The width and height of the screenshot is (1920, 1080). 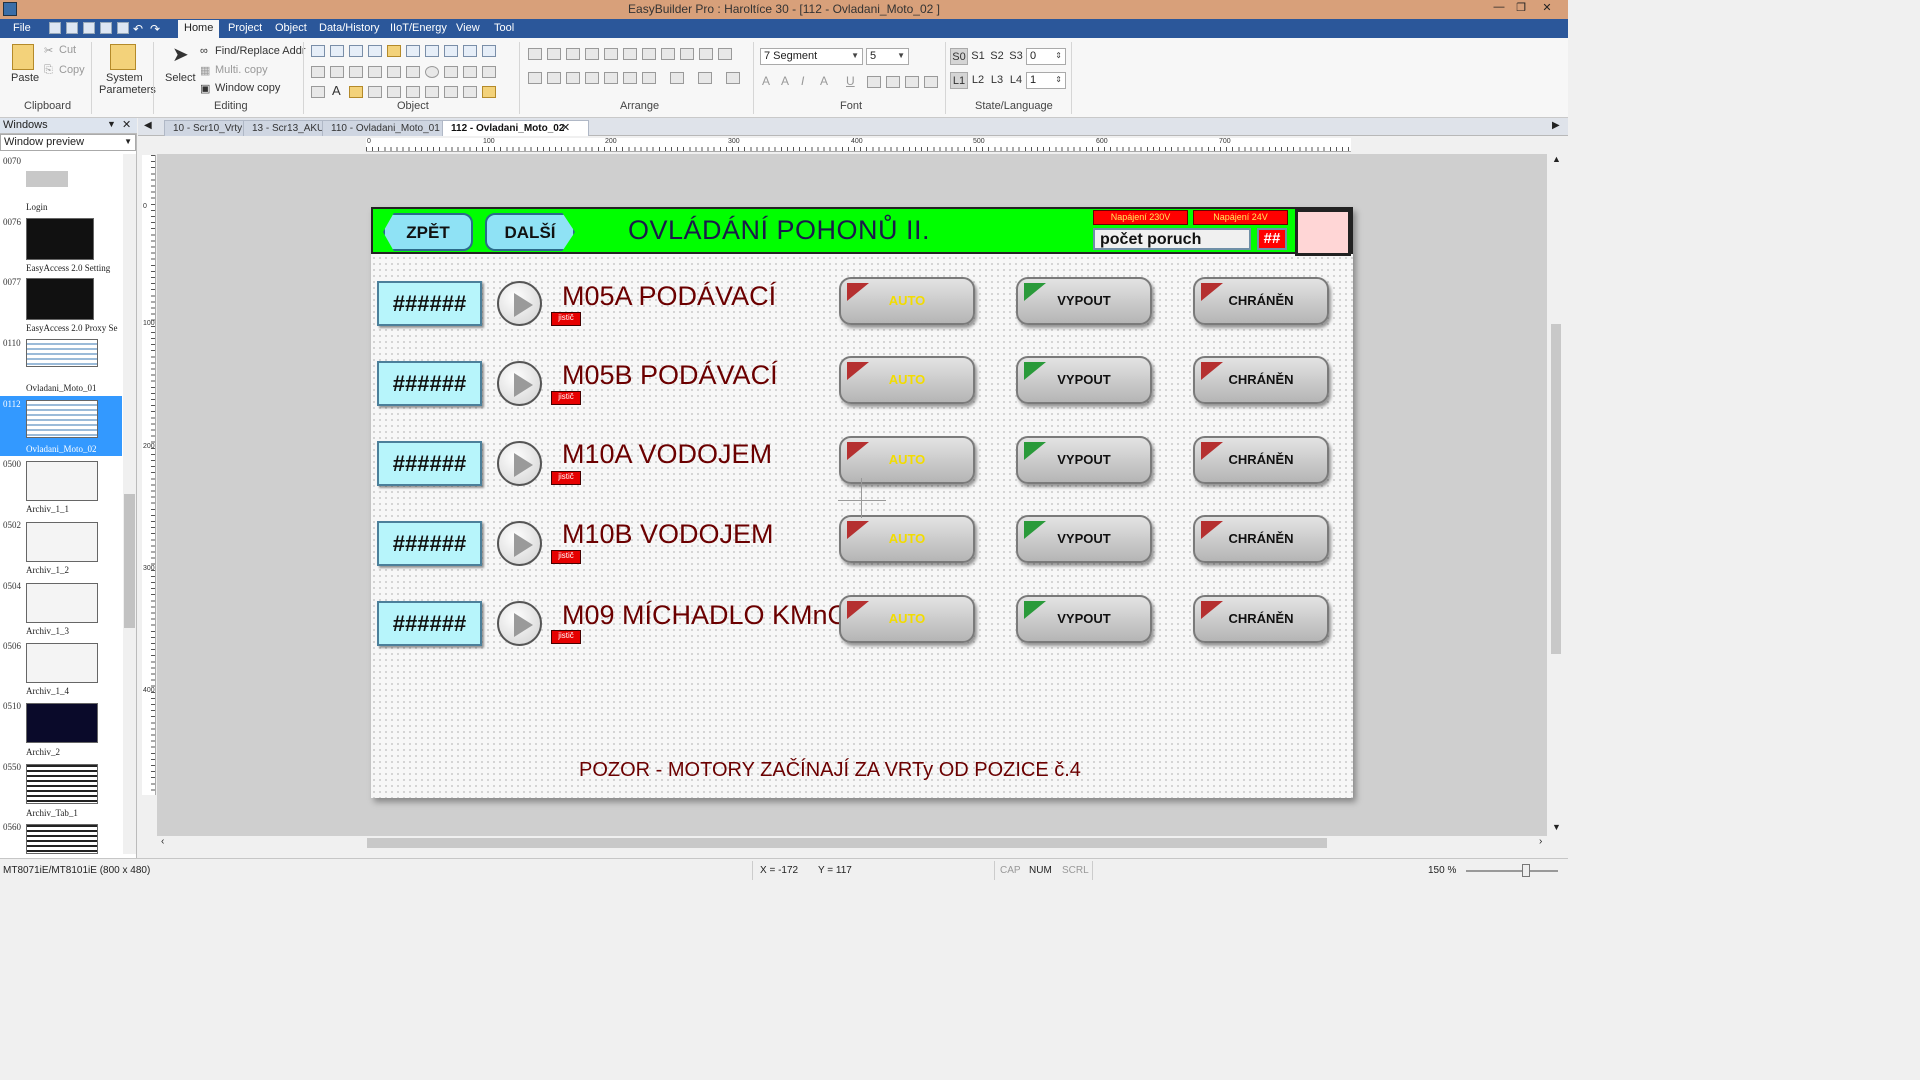 What do you see at coordinates (451, 72) in the screenshot?
I see `pie-icon` at bounding box center [451, 72].